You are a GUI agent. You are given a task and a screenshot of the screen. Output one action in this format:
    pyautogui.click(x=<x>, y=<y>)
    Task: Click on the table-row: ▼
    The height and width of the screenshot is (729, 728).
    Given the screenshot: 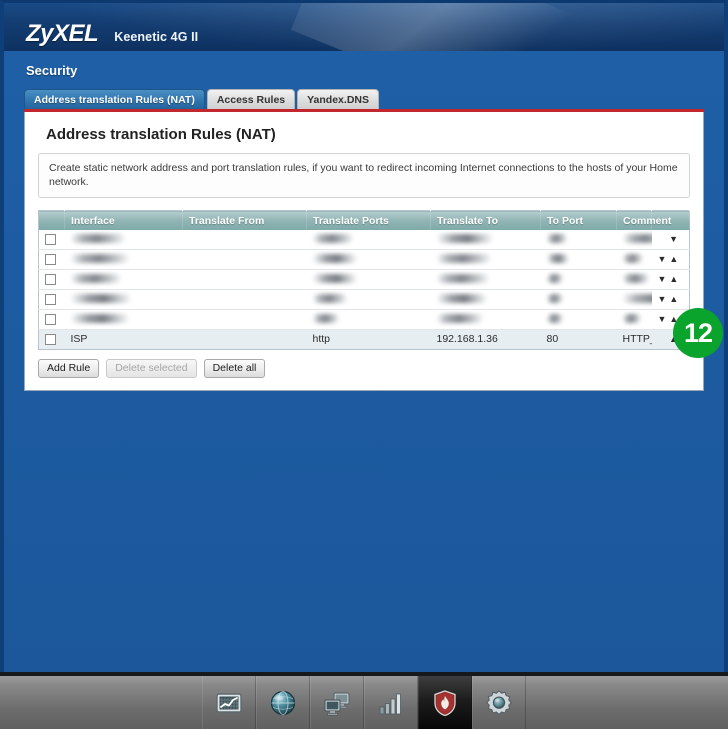 What is the action you would take?
    pyautogui.click(x=364, y=239)
    